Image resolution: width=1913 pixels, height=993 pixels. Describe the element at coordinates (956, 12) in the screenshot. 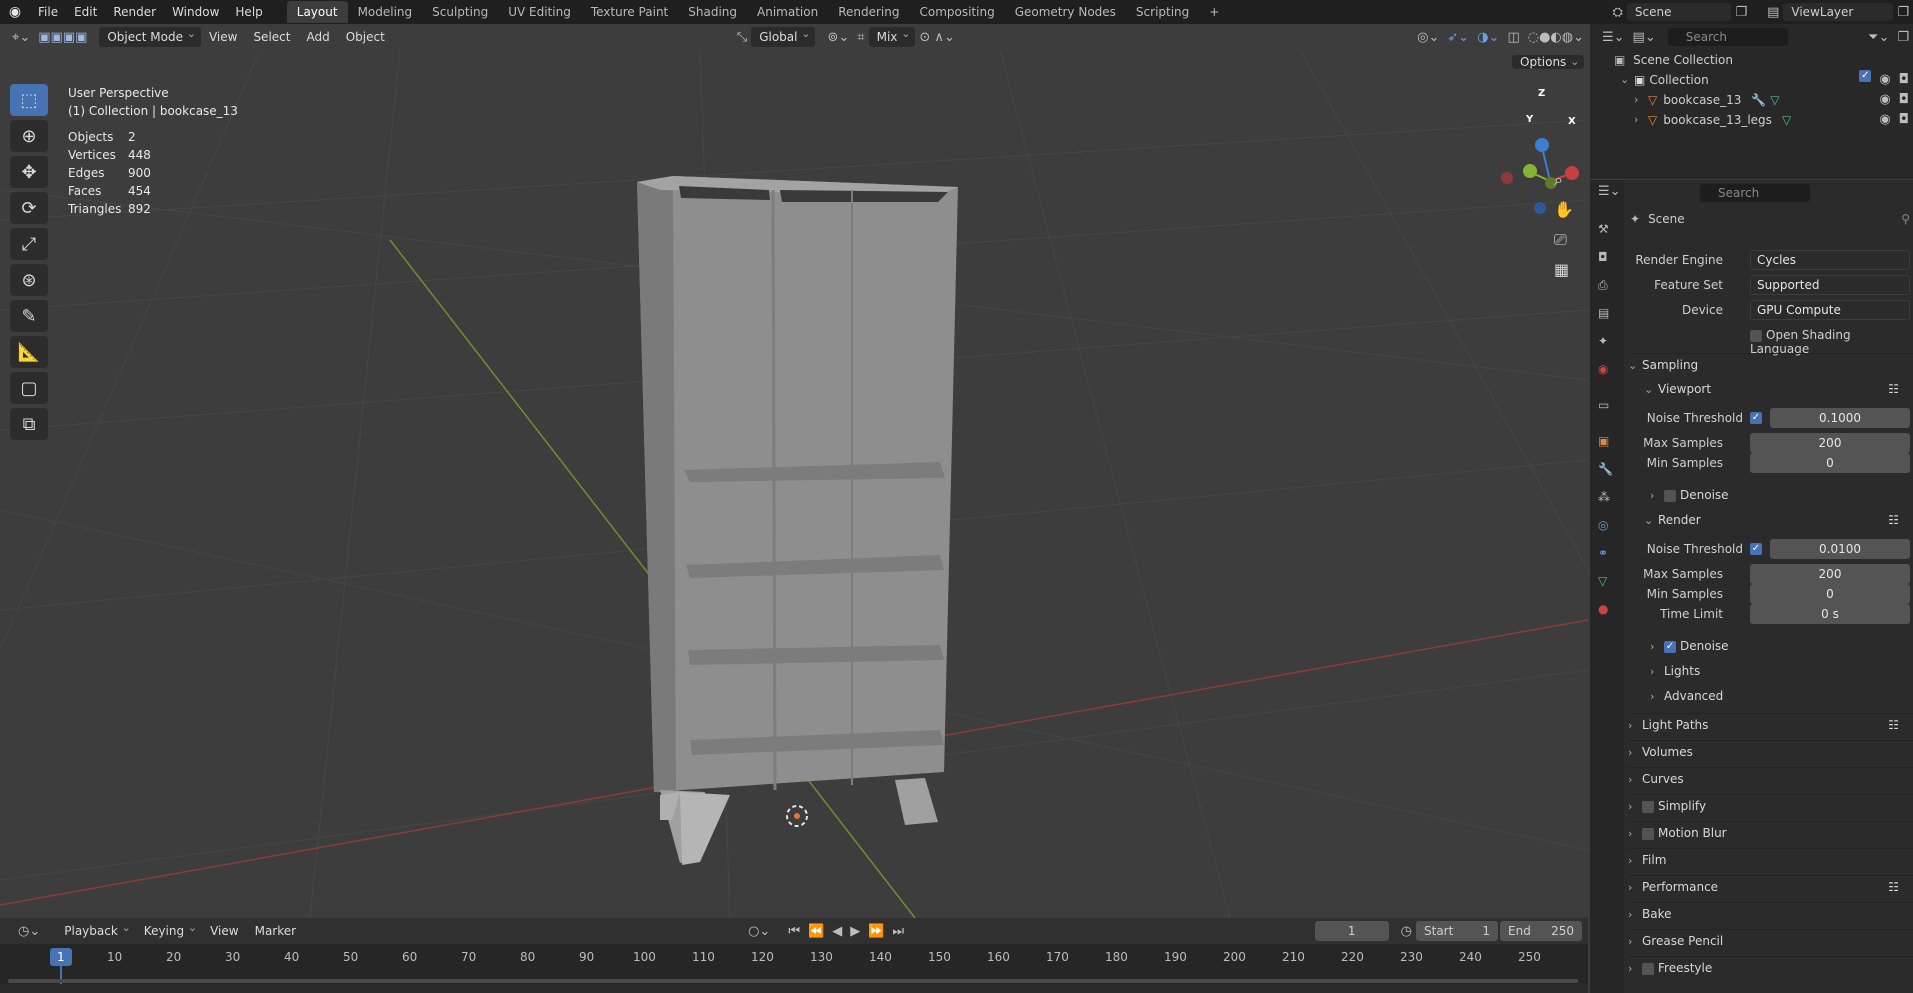

I see `tab-compositing: Compositing` at that location.